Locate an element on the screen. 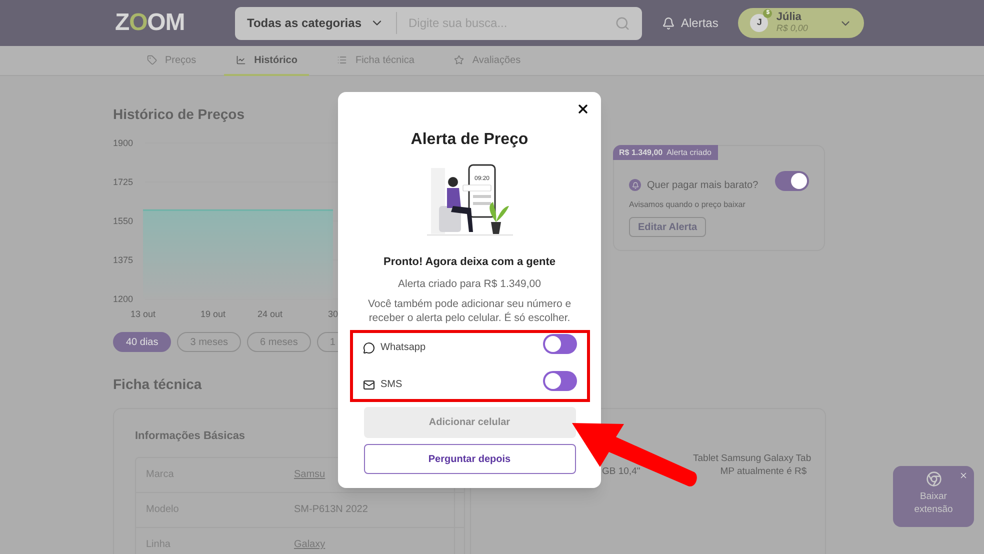 This screenshot has height=554, width=984. tab: Ficha técnica is located at coordinates (375, 61).